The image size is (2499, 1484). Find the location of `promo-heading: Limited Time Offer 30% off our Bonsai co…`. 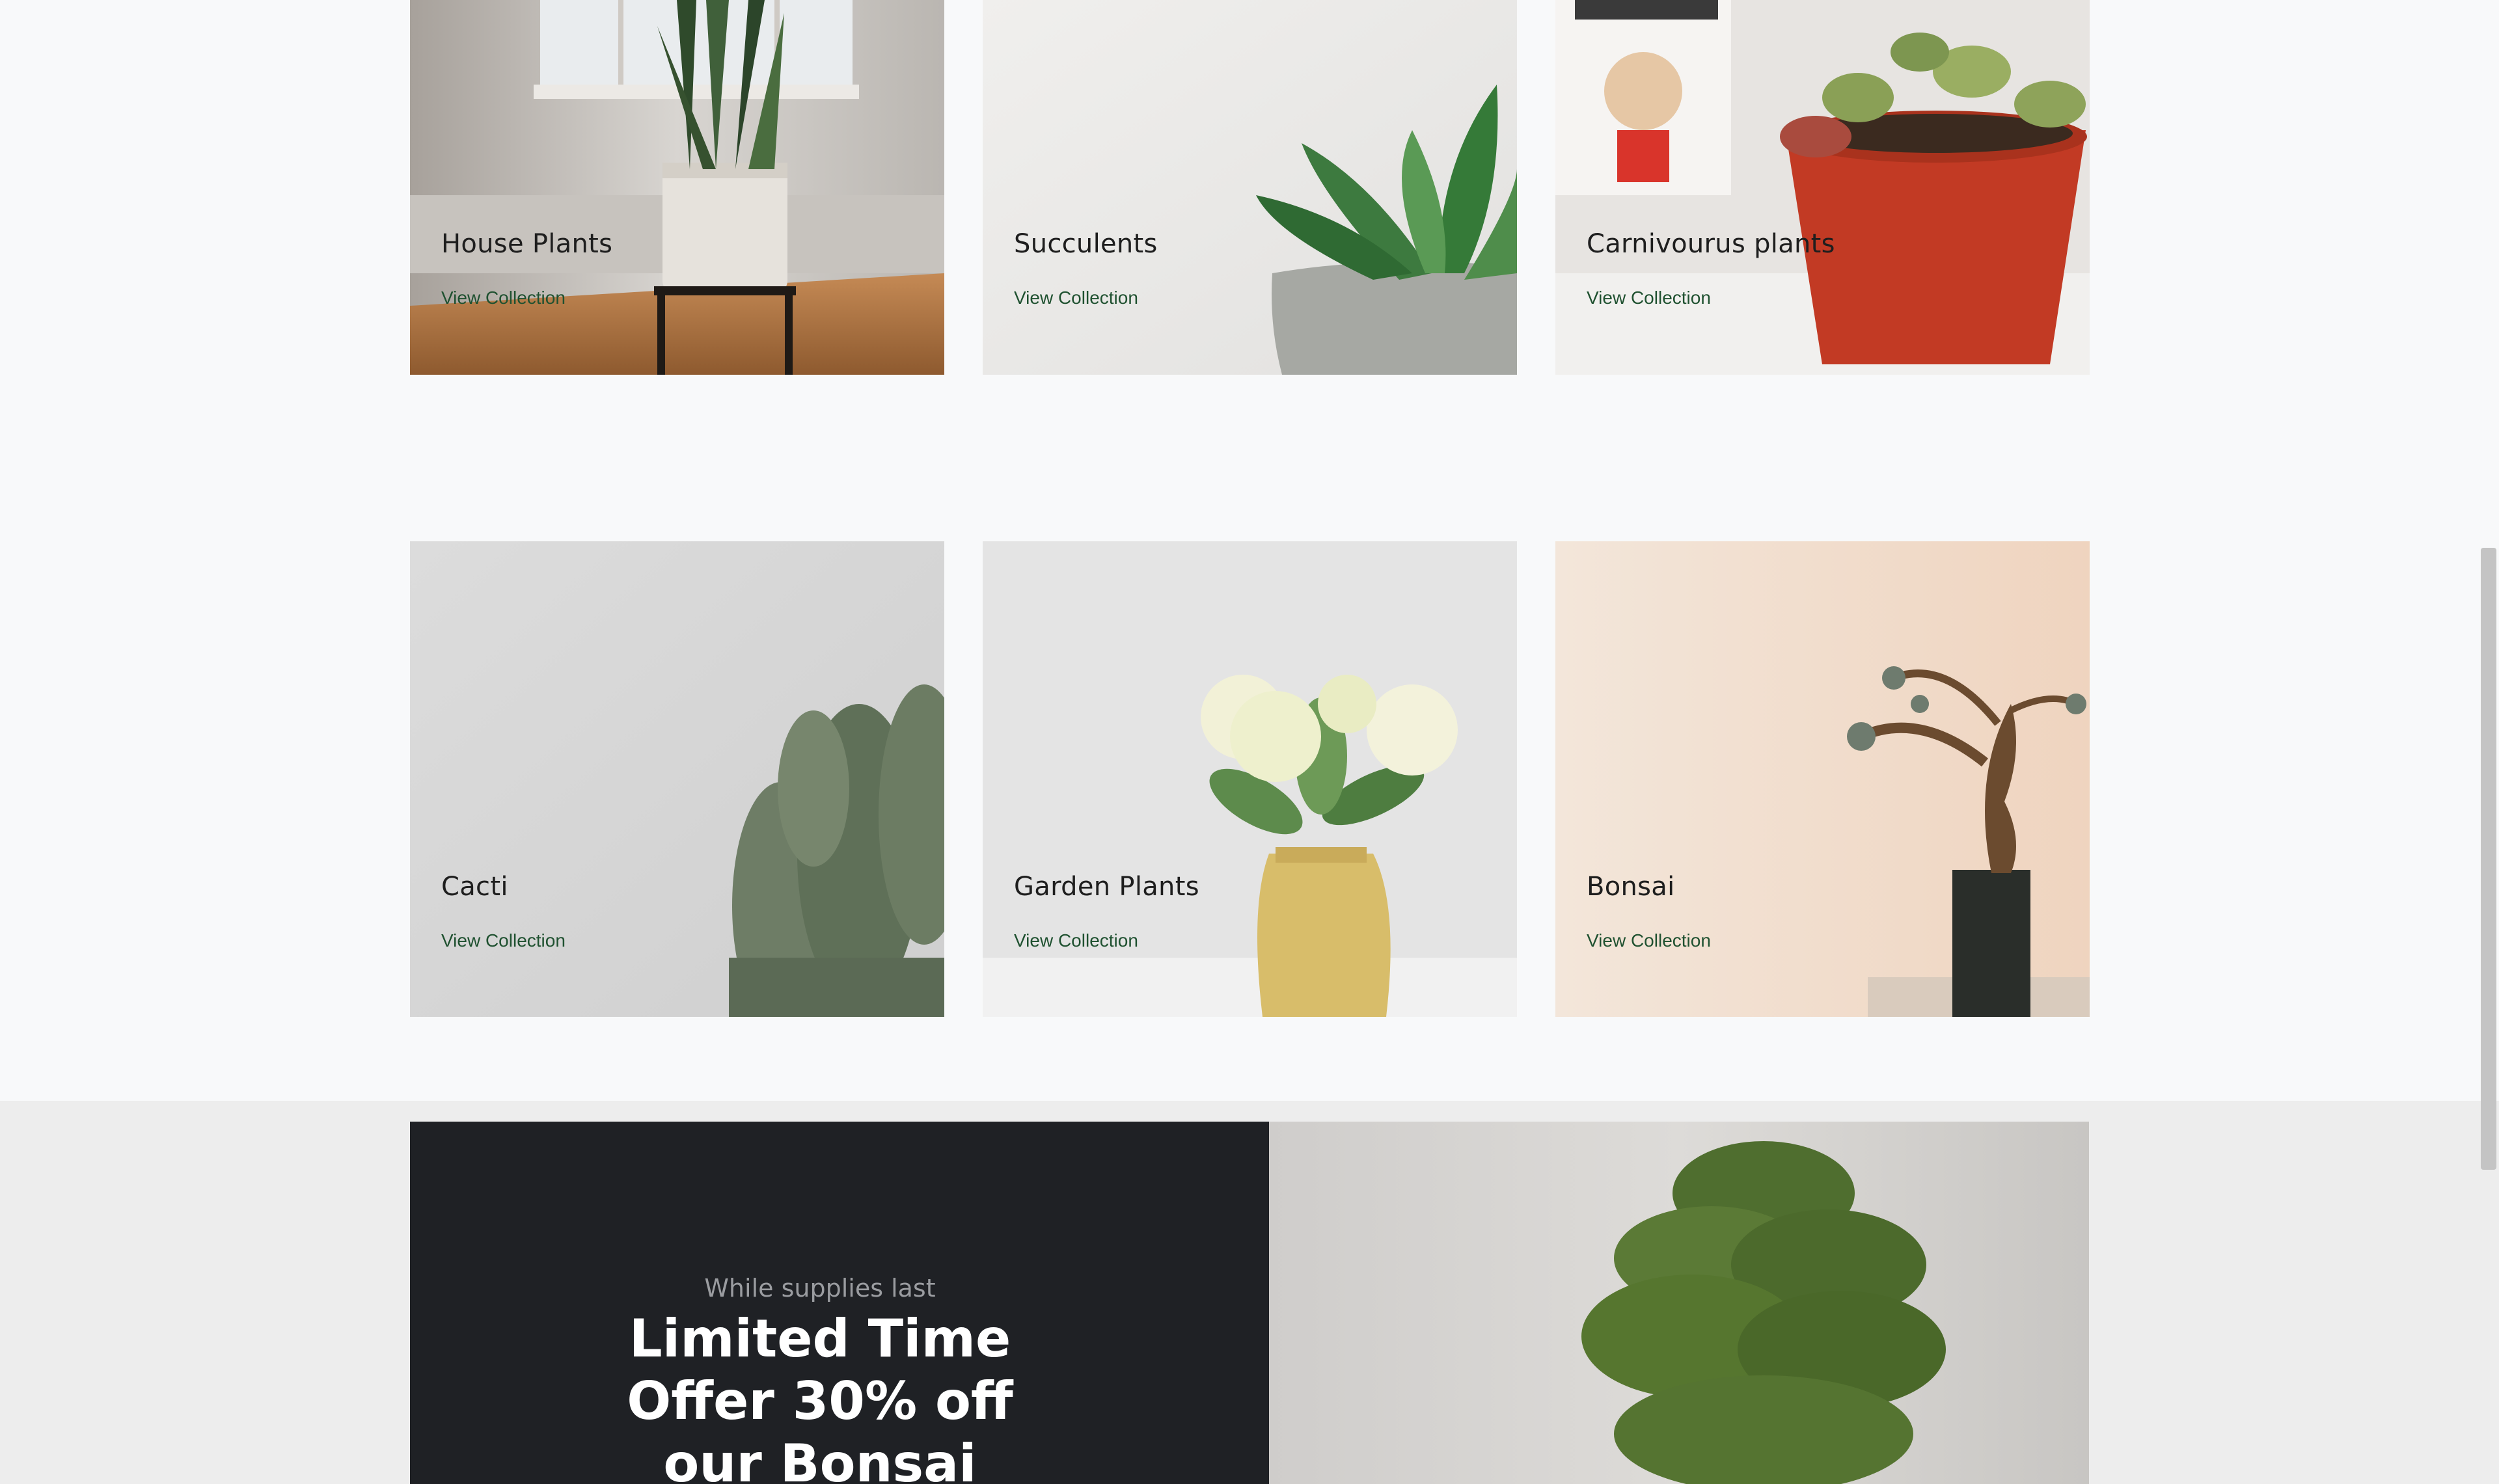

promo-heading: Limited Time Offer 30% off our Bonsai co… is located at coordinates (820, 1396).